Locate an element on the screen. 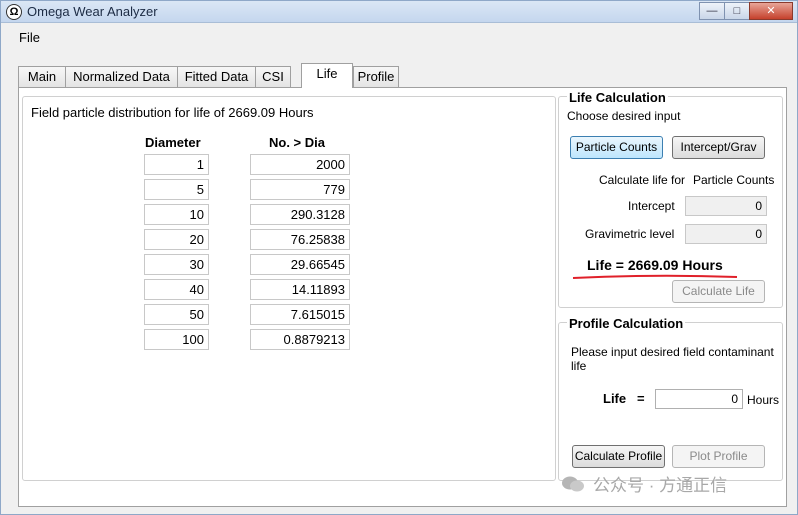 The image size is (798, 515). diameter-cell: 100 is located at coordinates (176, 339).